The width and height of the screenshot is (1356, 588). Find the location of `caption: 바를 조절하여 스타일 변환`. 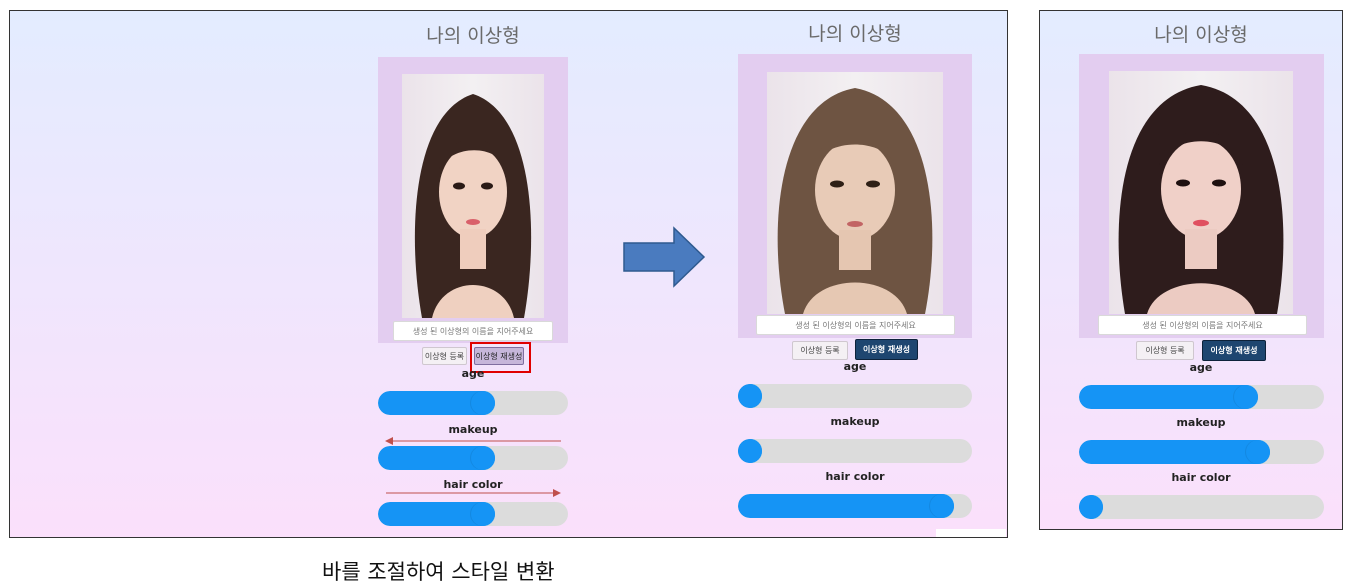

caption: 바를 조절하여 스타일 변환 is located at coordinates (438, 572).